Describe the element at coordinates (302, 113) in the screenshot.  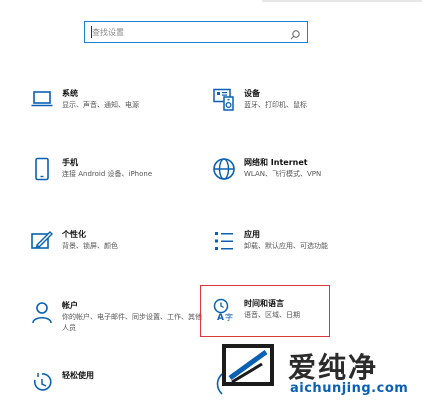
I see `tile-devices: 设备 蓝牙、打印机、鼠标` at that location.